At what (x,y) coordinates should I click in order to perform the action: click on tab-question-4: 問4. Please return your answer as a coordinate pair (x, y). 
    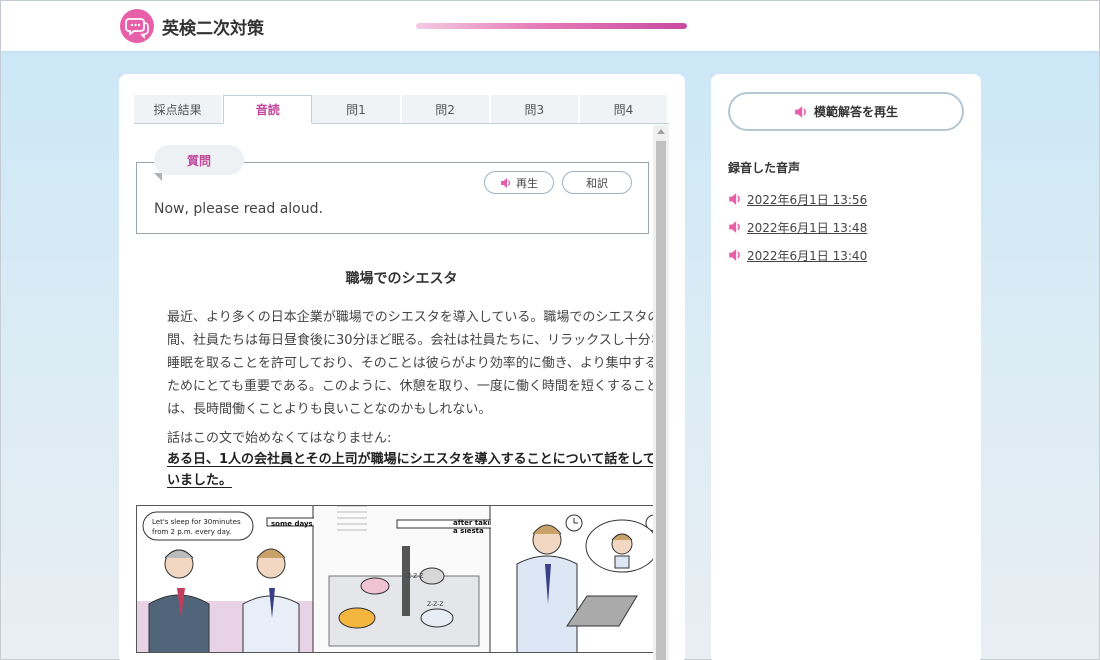
    Looking at the image, I should click on (624, 109).